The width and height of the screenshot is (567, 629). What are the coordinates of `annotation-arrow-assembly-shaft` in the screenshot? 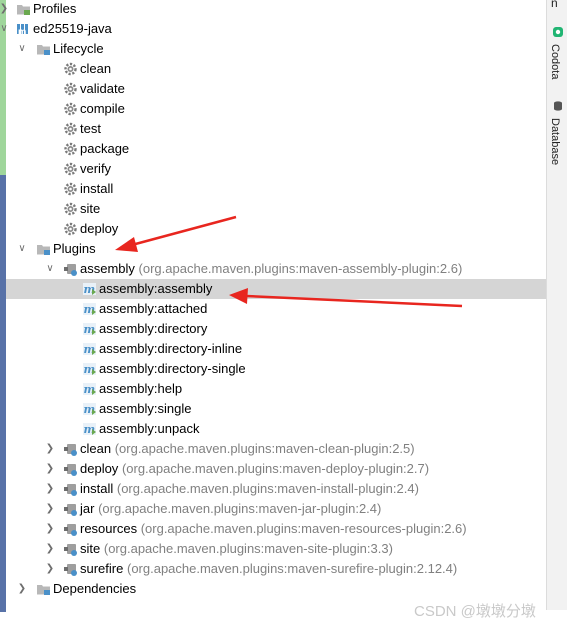 It's located at (354, 301).